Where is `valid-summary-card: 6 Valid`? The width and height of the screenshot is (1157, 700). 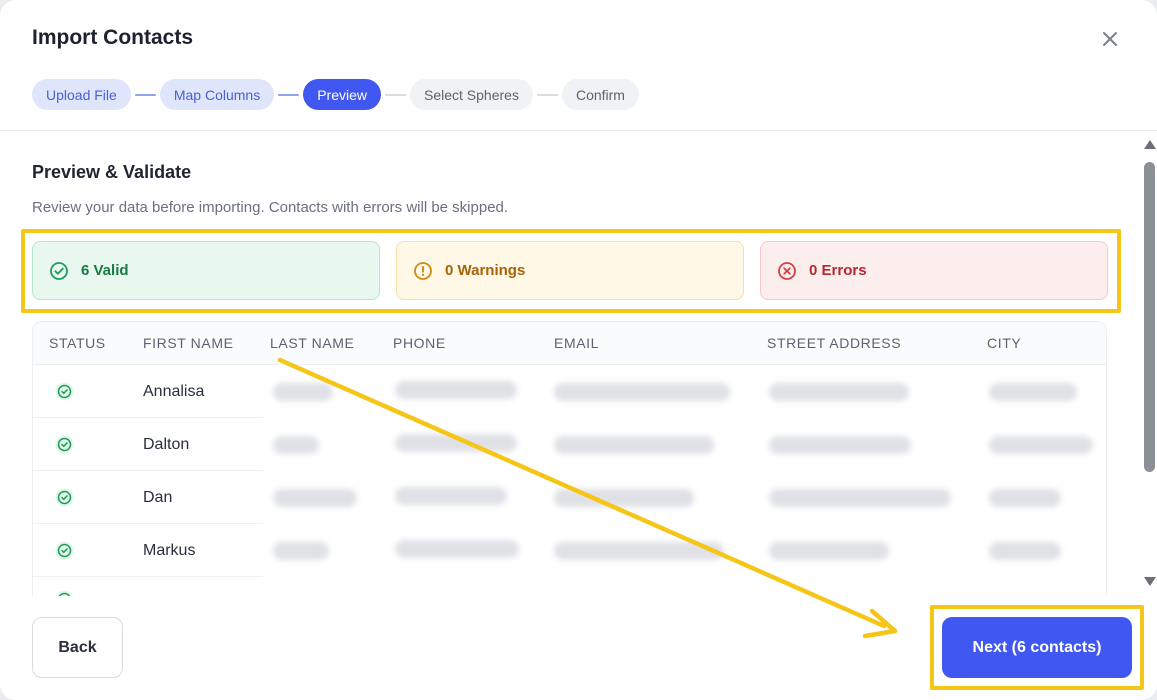 valid-summary-card: 6 Valid is located at coordinates (206, 270).